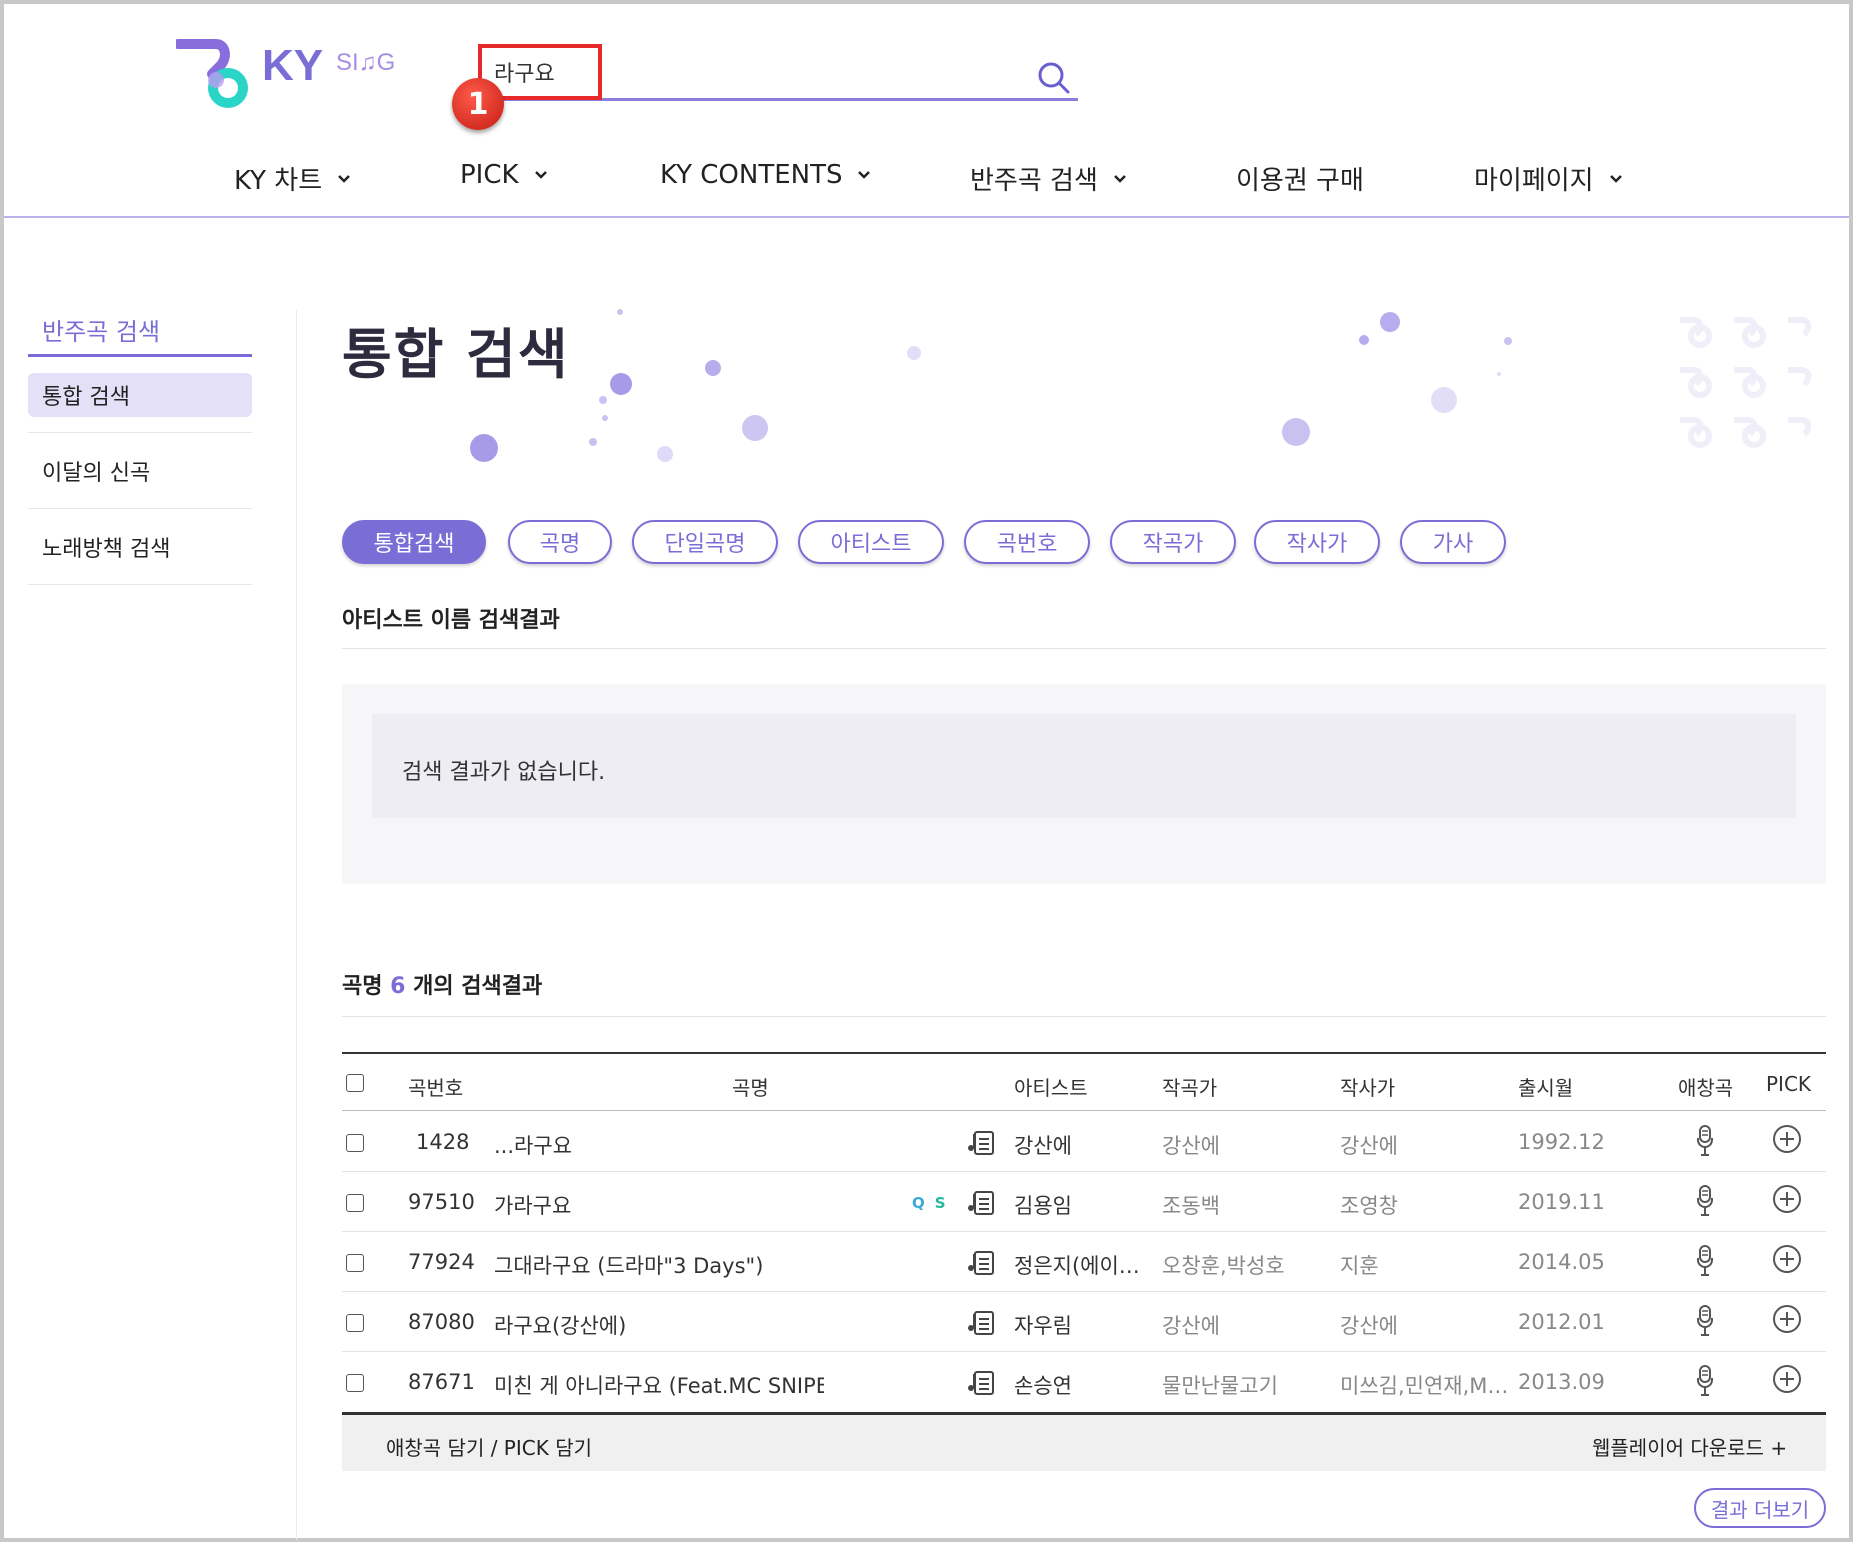  What do you see at coordinates (101, 332) in the screenshot?
I see `sidebar-title: 반주곡 검색` at bounding box center [101, 332].